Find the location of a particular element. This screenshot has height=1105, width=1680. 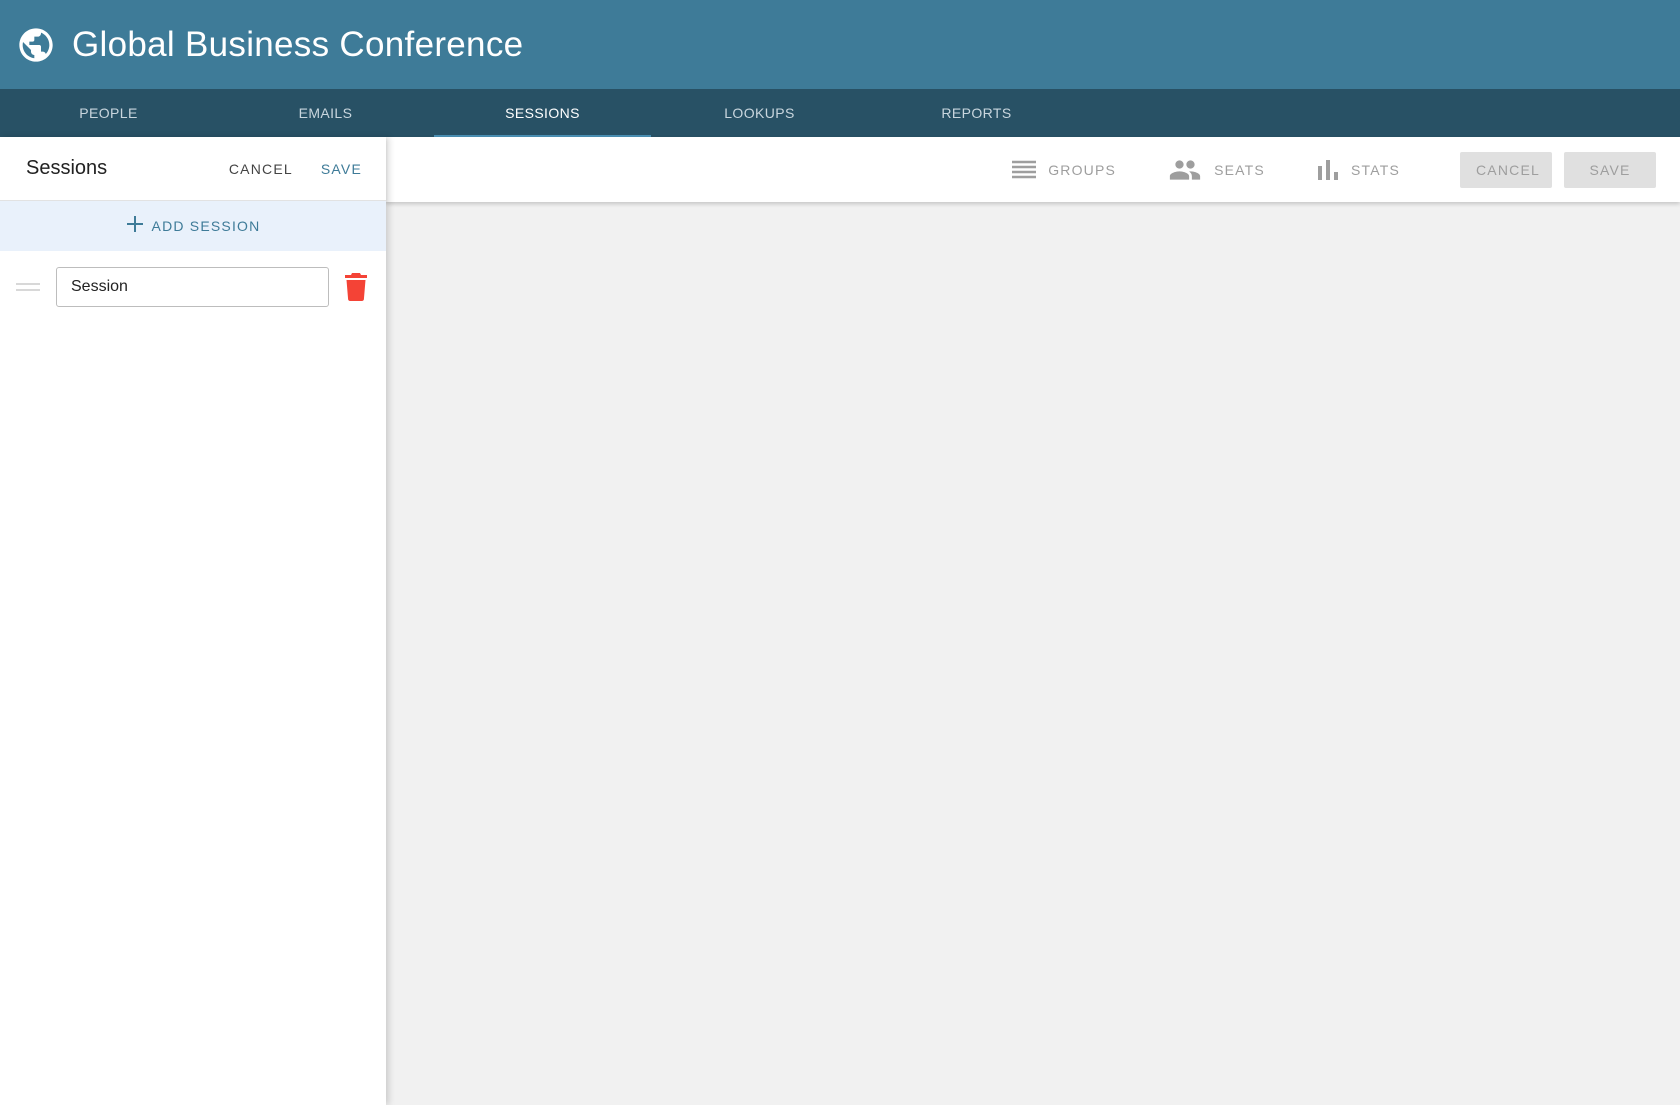

globe-icon is located at coordinates (36, 45).